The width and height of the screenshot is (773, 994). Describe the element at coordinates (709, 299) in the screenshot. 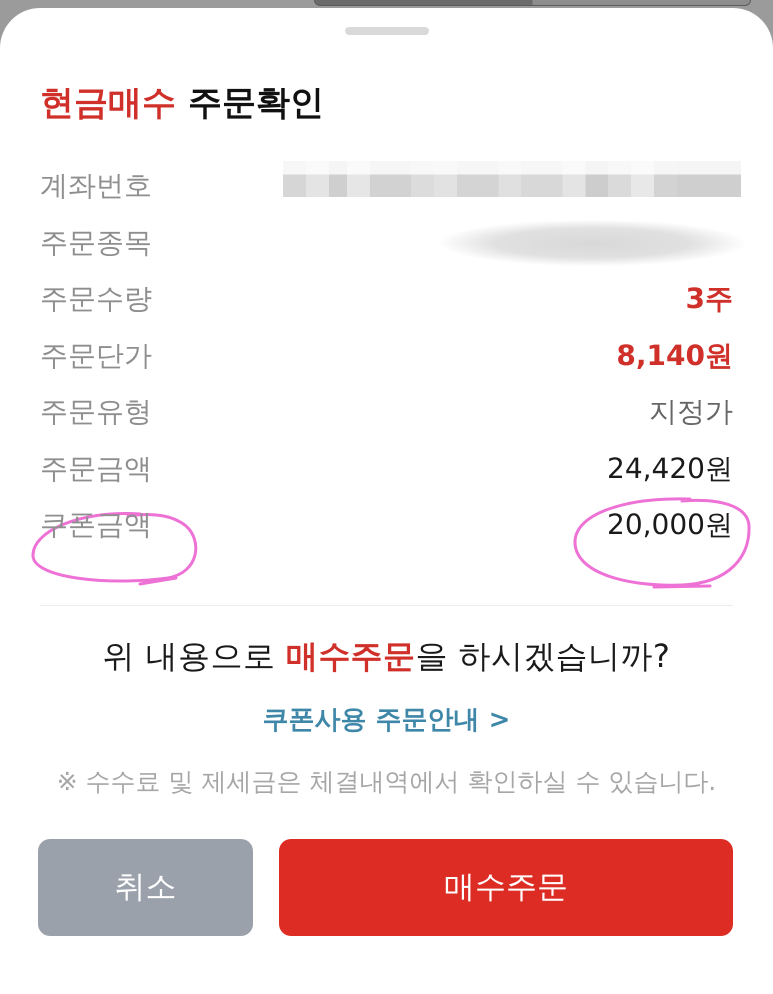

I see `field-value: 3주` at that location.